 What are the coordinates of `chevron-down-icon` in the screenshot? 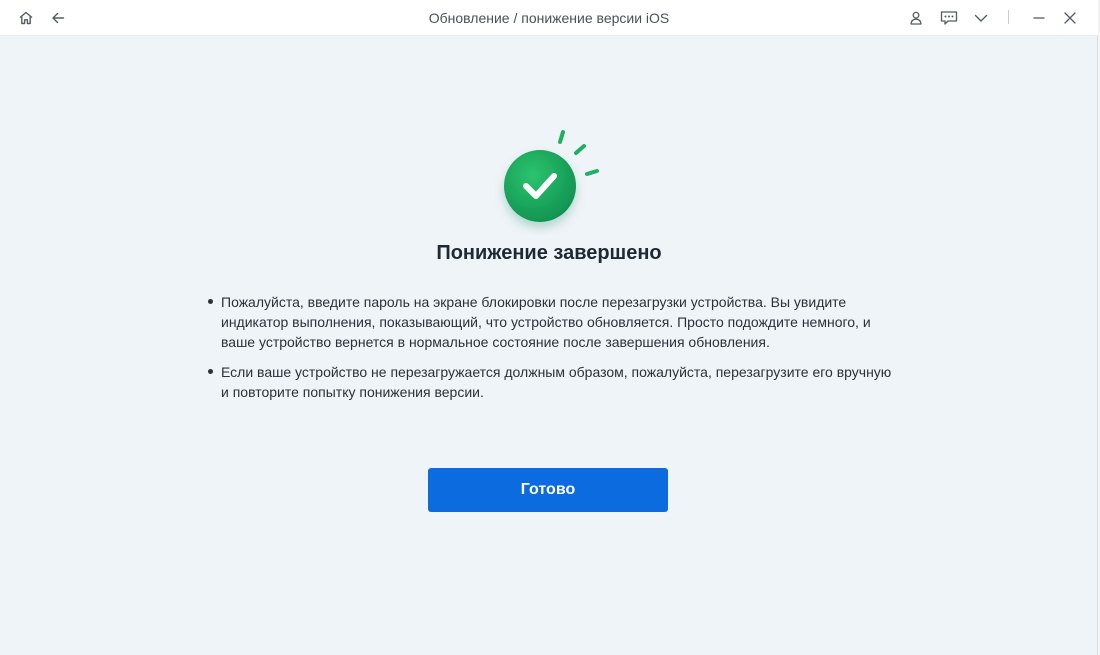 It's located at (981, 18).